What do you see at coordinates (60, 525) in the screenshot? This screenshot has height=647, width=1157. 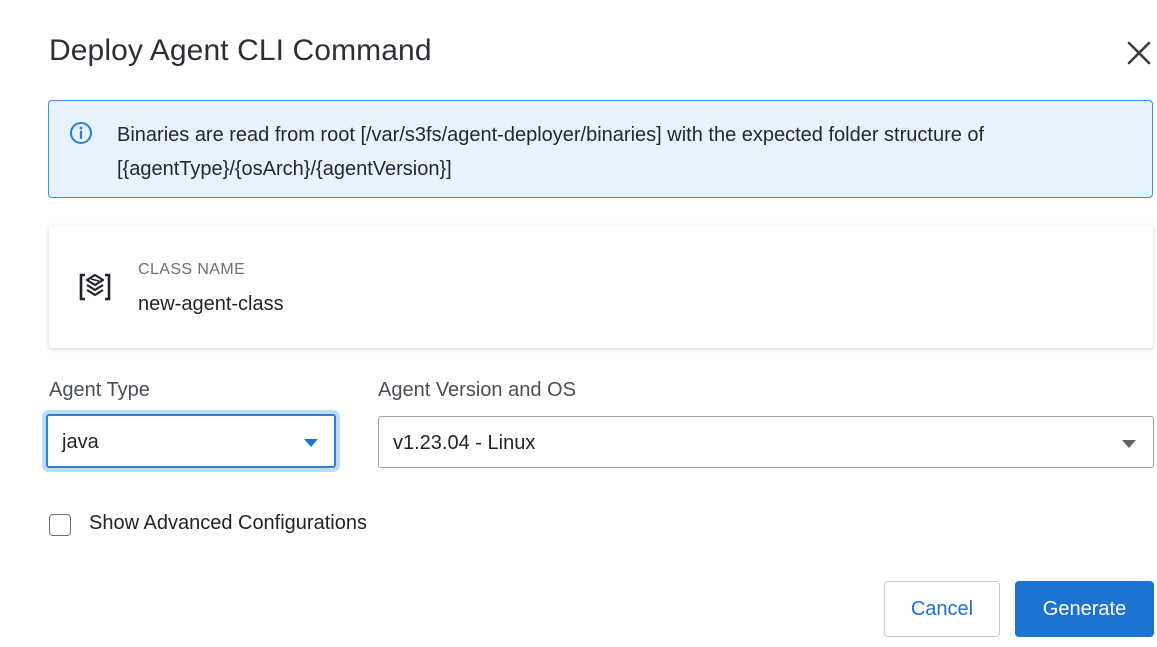 I see `show-advanced-checkbox` at bounding box center [60, 525].